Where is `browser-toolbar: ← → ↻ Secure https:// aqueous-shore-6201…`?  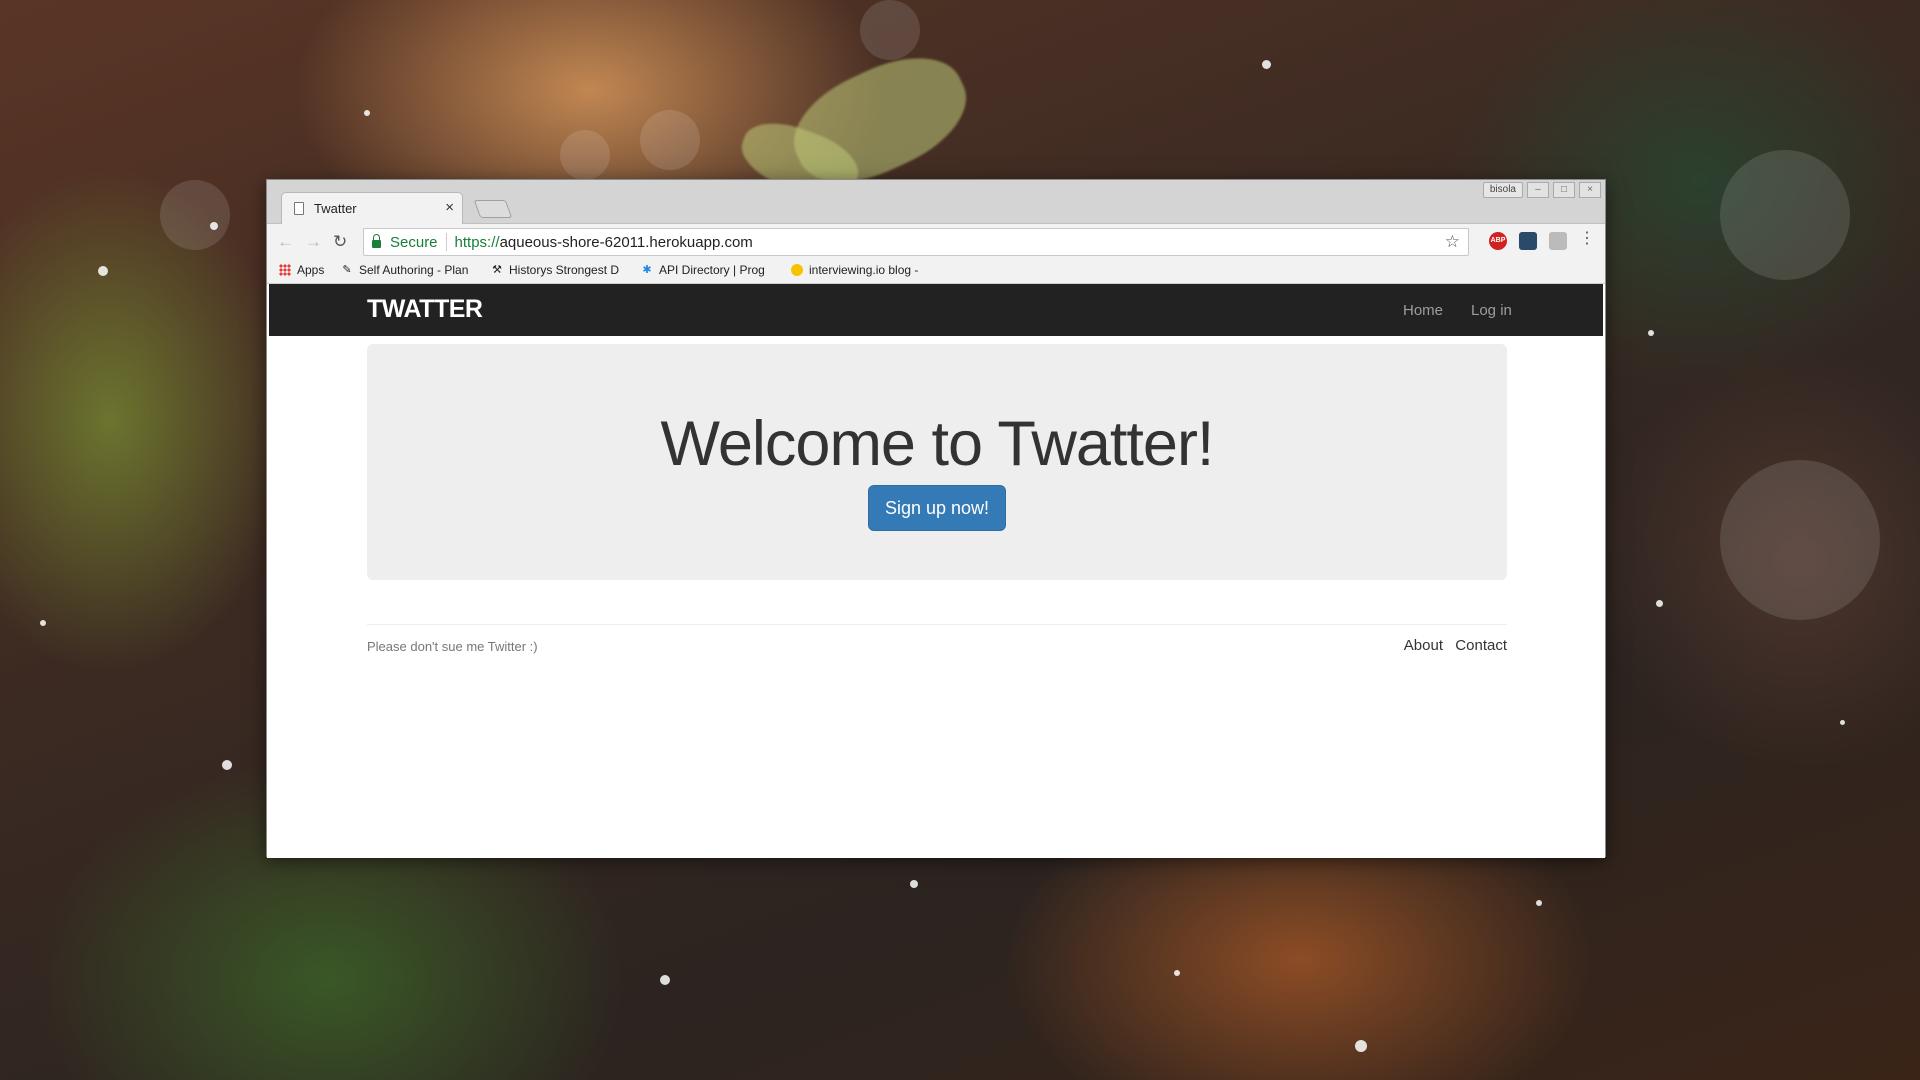 browser-toolbar: ← → ↻ Secure https:// aqueous-shore-6201… is located at coordinates (936, 241).